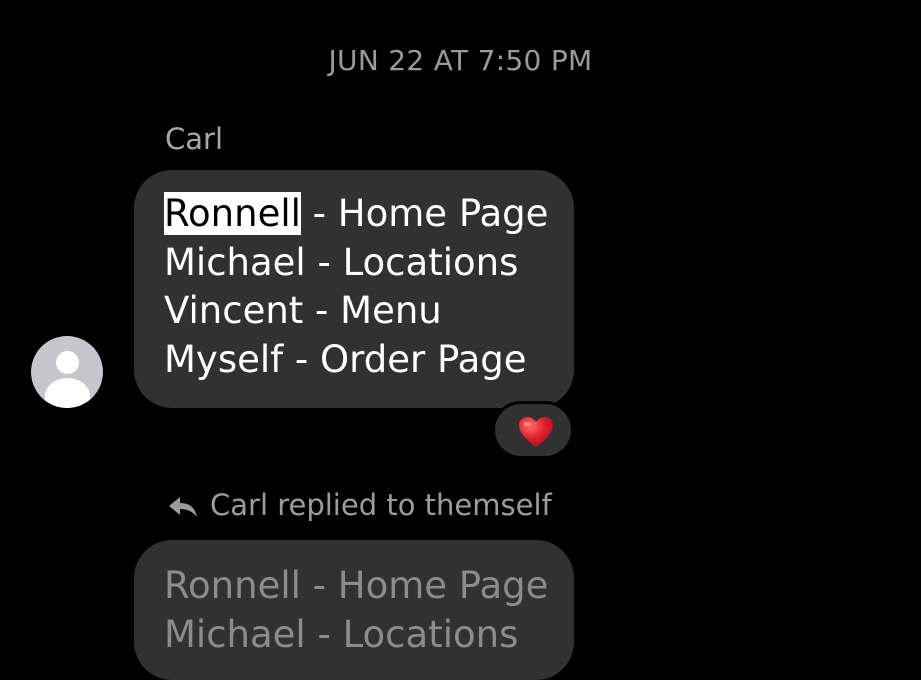 The width and height of the screenshot is (921, 680). Describe the element at coordinates (341, 262) in the screenshot. I see `message-line: Michael - Locations` at that location.